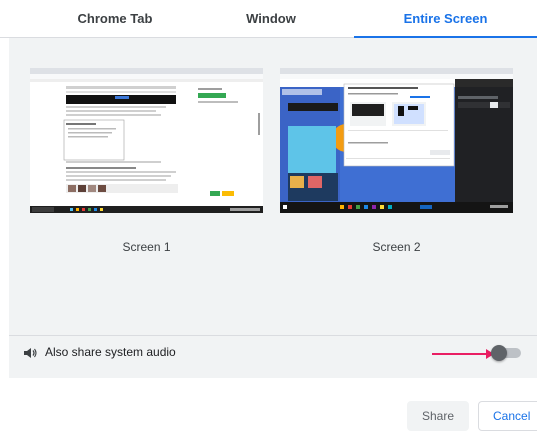  Describe the element at coordinates (271, 18) in the screenshot. I see `tab-window: Window` at that location.